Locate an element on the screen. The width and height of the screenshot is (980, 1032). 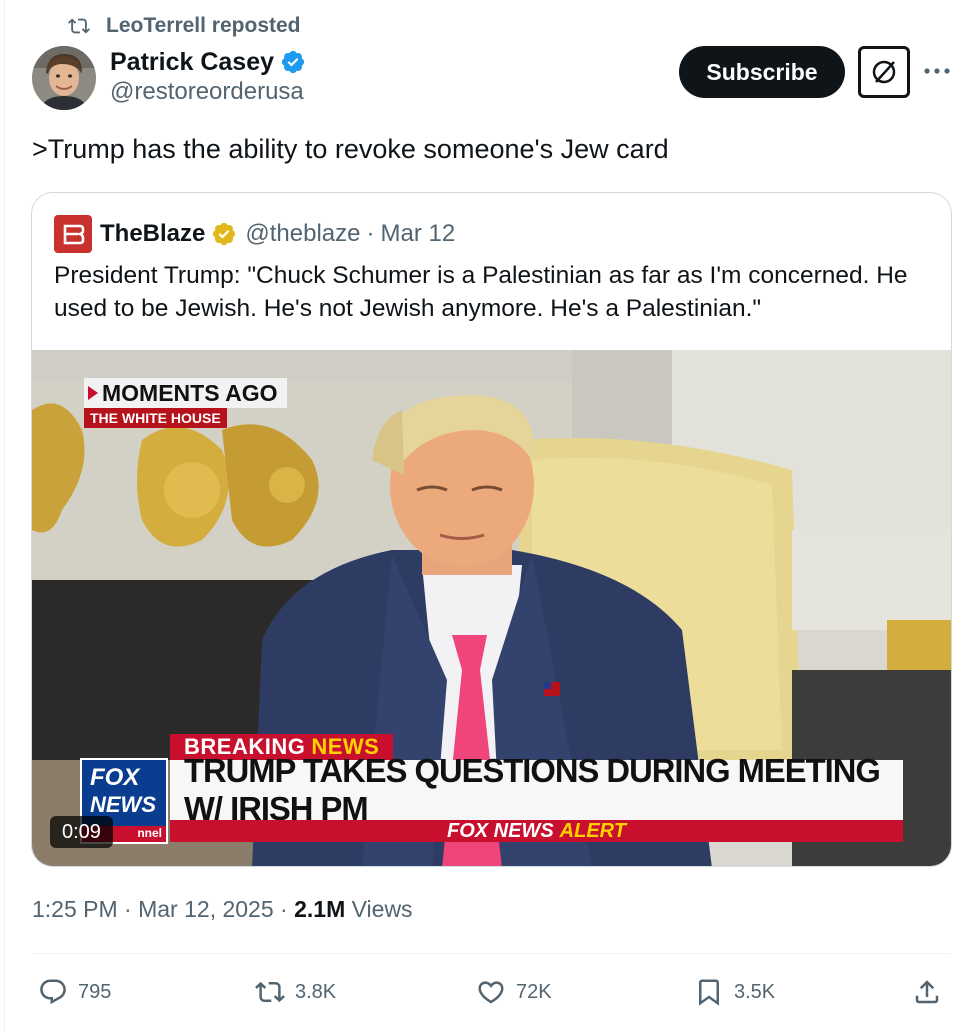
repost-count: 3.8K is located at coordinates (316, 991).